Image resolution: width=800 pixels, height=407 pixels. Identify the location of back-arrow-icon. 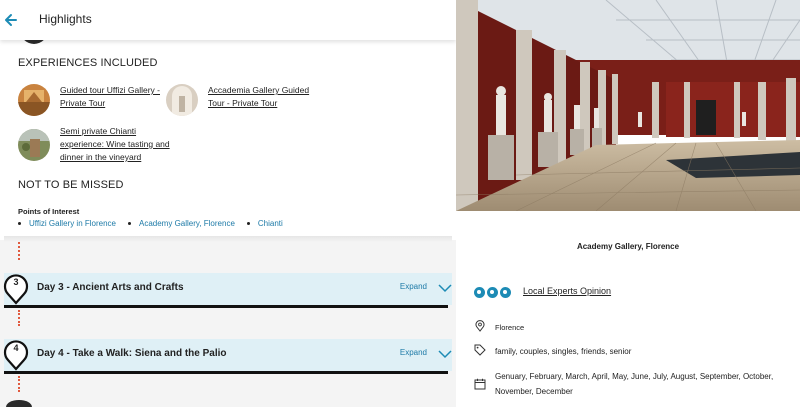
(11, 20).